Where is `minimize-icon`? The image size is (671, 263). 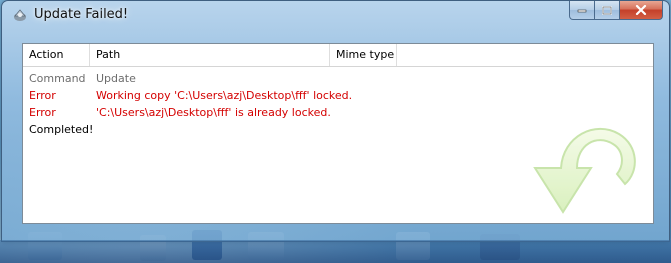
minimize-icon is located at coordinates (582, 11).